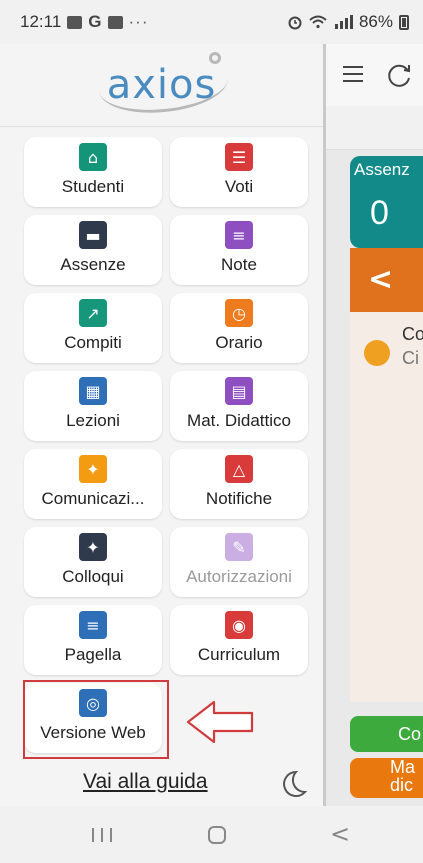  What do you see at coordinates (93, 157) in the screenshot?
I see `graduation-icon: ⌂` at bounding box center [93, 157].